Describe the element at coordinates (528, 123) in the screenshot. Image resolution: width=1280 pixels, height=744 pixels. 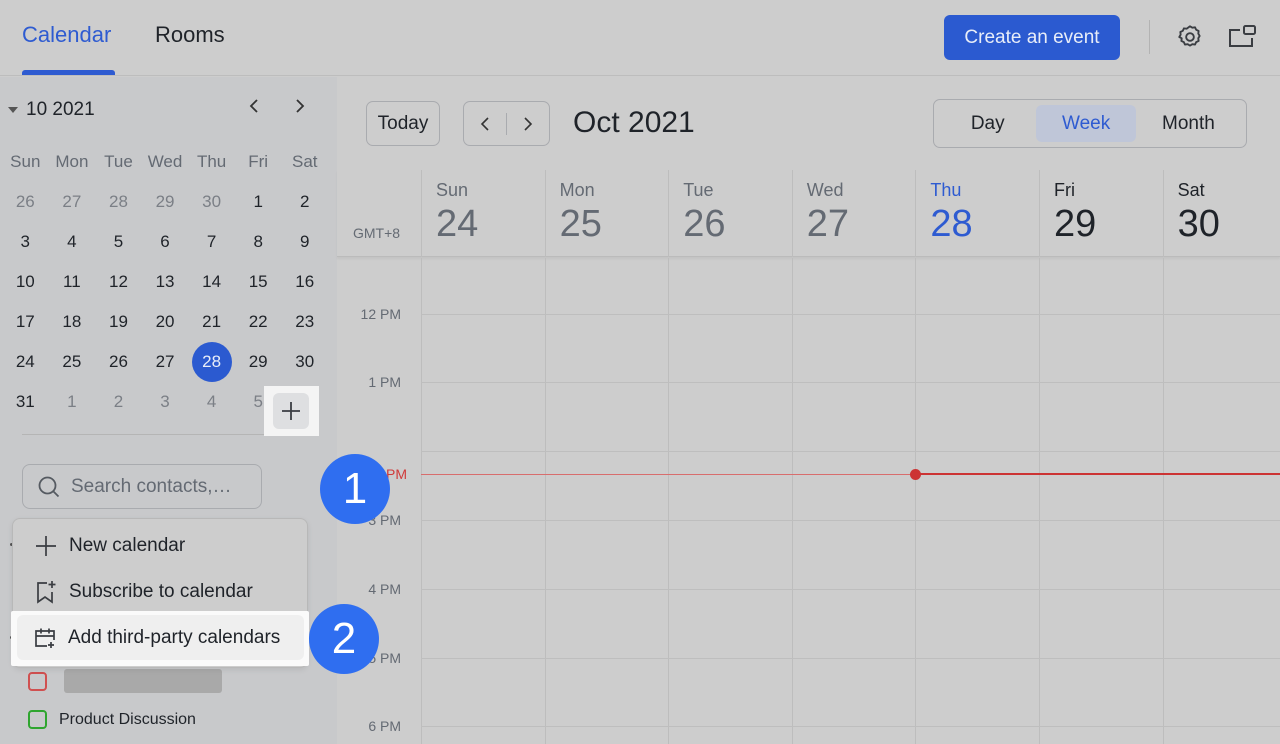
I see `next-week-button` at that location.